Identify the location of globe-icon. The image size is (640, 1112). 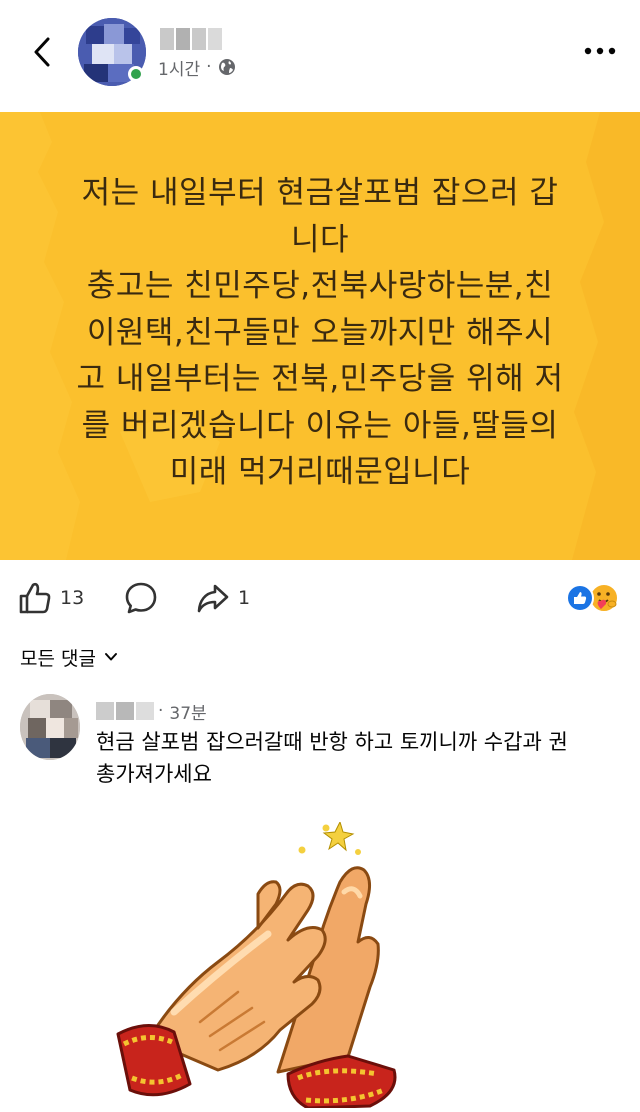
(226, 67).